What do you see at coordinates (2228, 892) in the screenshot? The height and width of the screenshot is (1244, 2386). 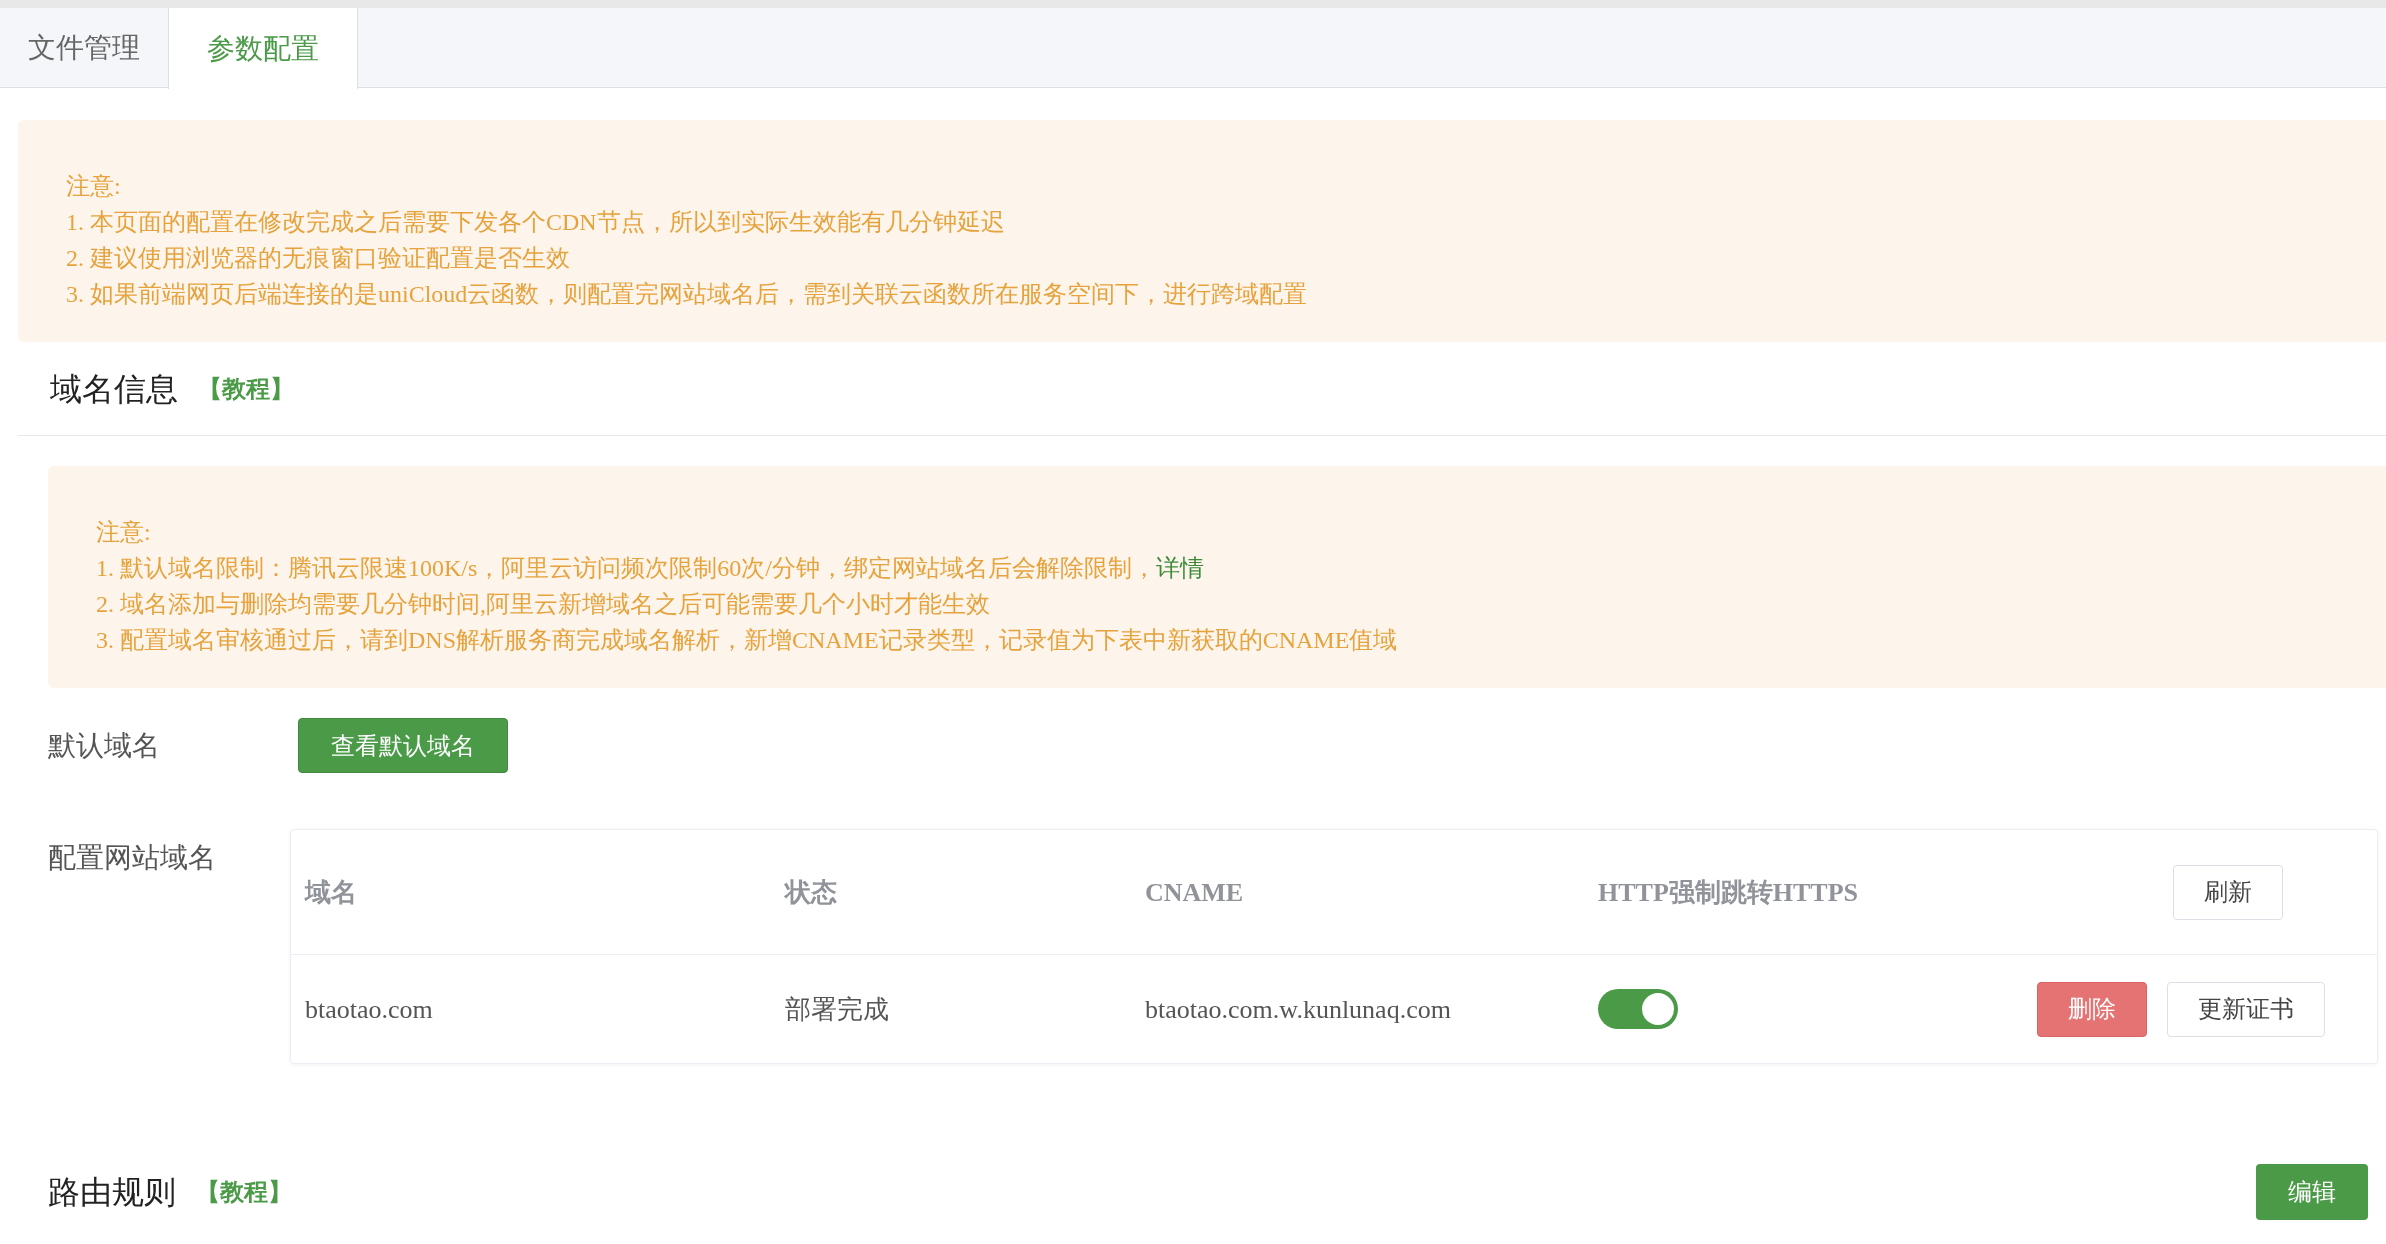 I see `refresh-button: 刷新` at bounding box center [2228, 892].